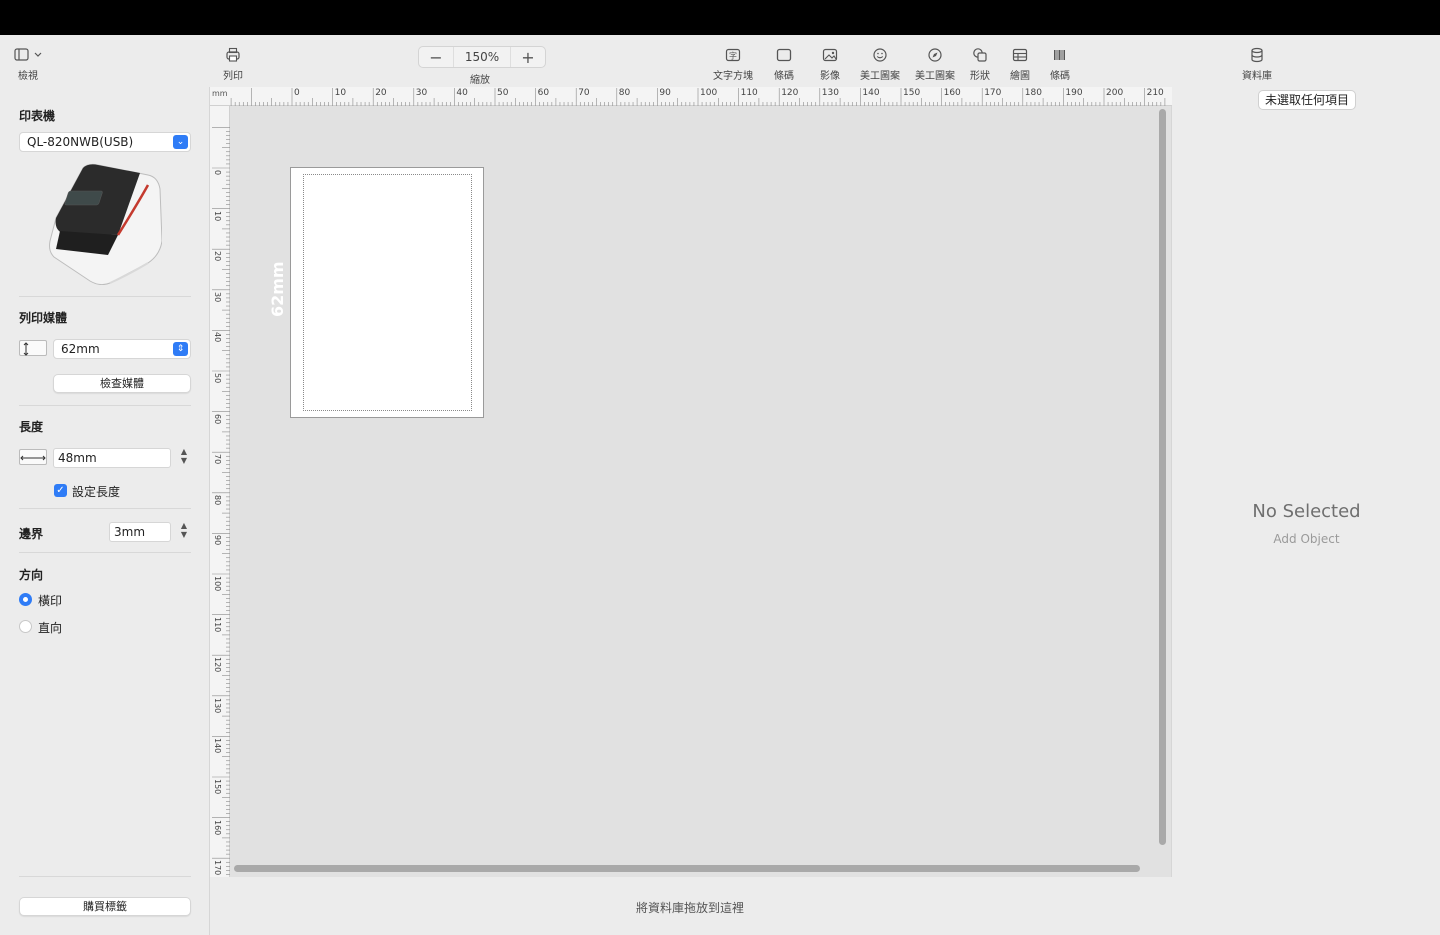 Image resolution: width=1440 pixels, height=935 pixels. Describe the element at coordinates (140, 532) in the screenshot. I see `margin-input: 3mm` at that location.